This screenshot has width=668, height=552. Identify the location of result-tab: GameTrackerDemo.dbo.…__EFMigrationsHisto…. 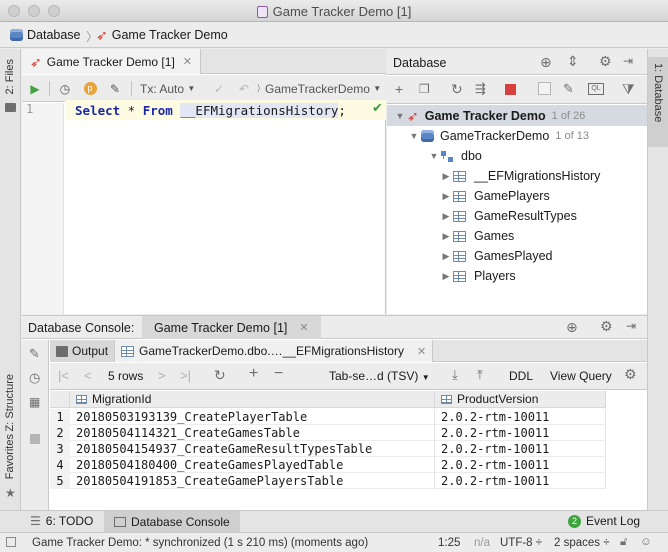
(274, 351).